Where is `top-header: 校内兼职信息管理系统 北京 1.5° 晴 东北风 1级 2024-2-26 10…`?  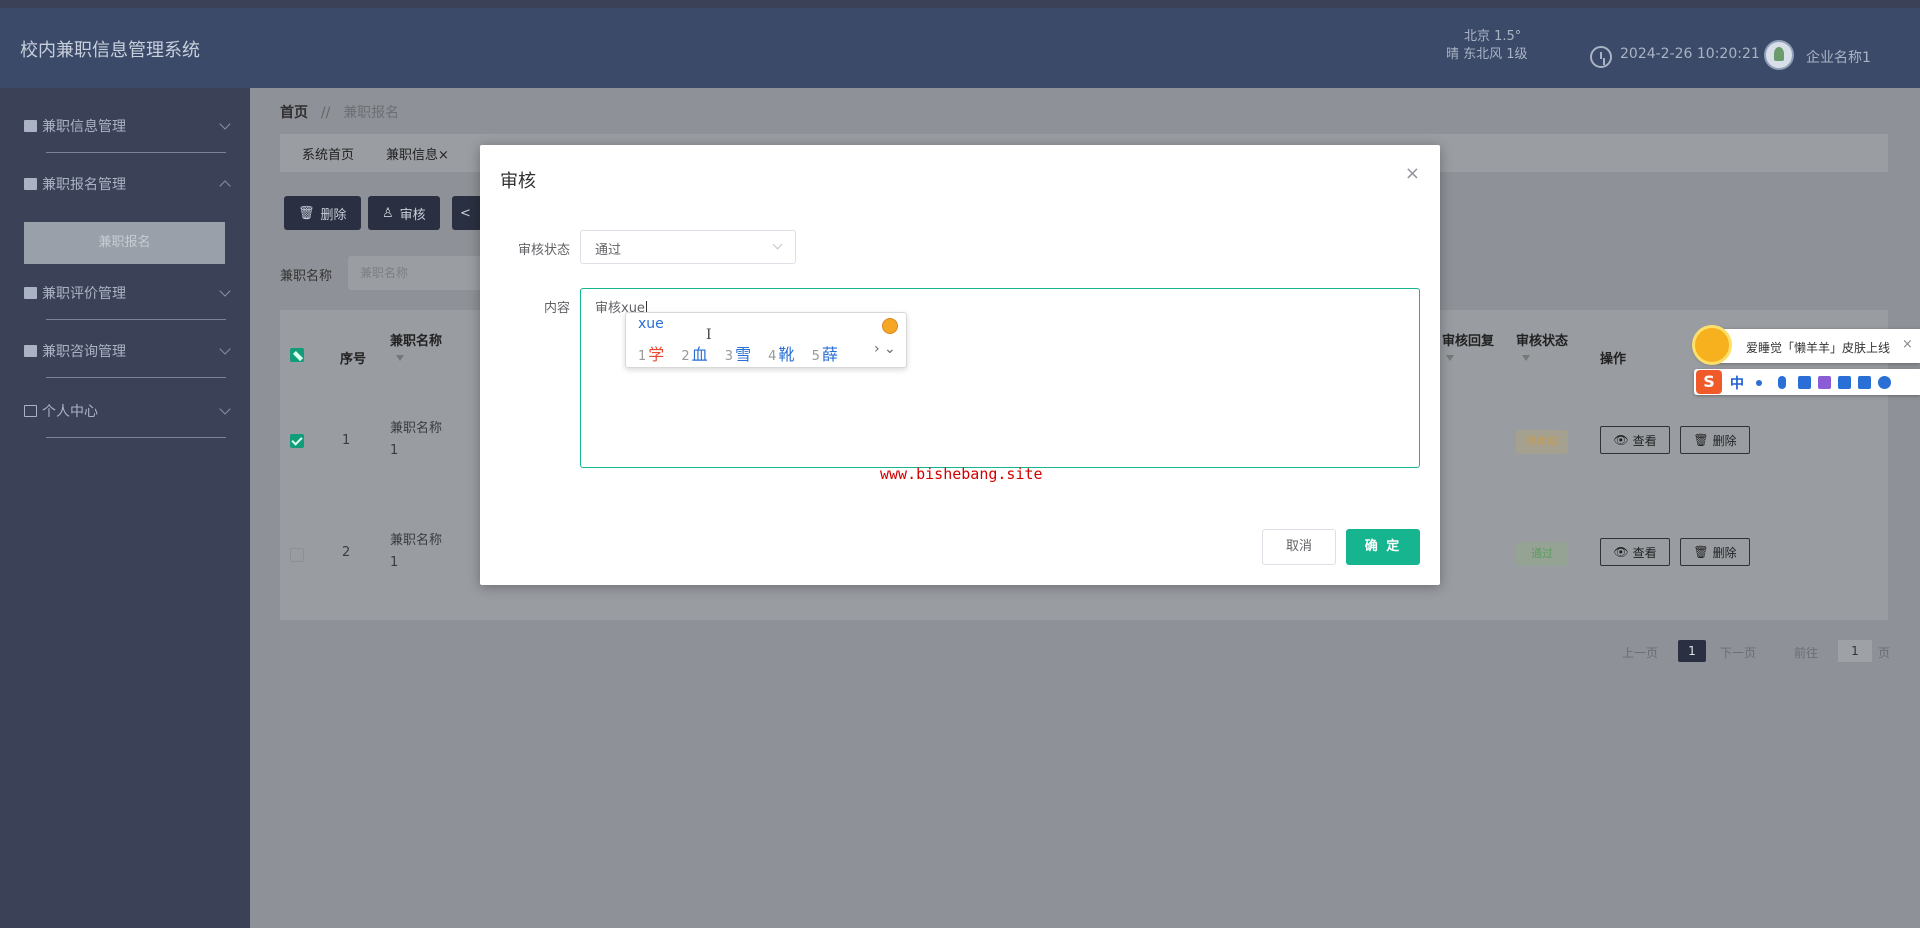 top-header: 校内兼职信息管理系统 北京 1.5° 晴 东北风 1级 2024-2-26 10… is located at coordinates (960, 48).